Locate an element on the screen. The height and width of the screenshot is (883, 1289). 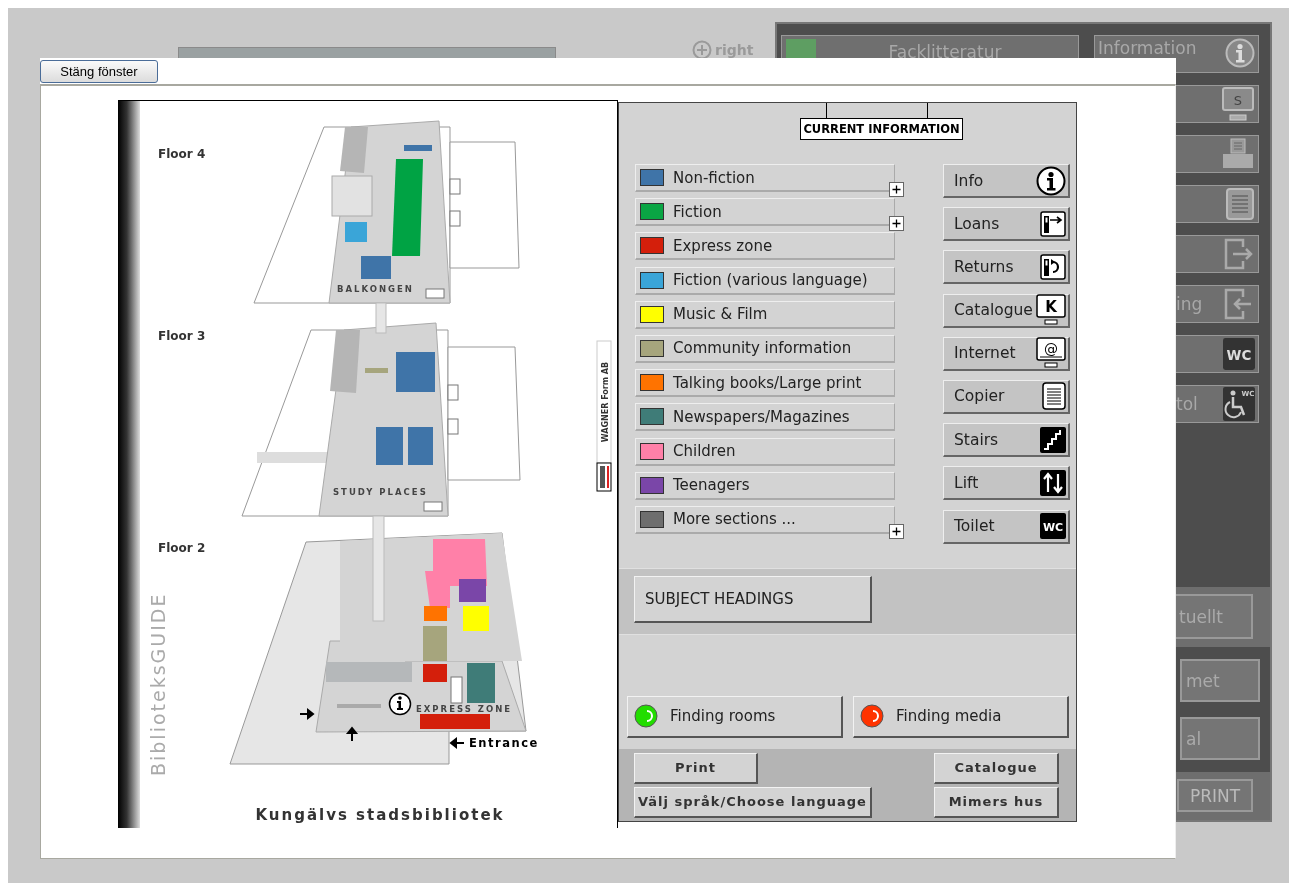
finder-button: Finding media is located at coordinates (961, 716).